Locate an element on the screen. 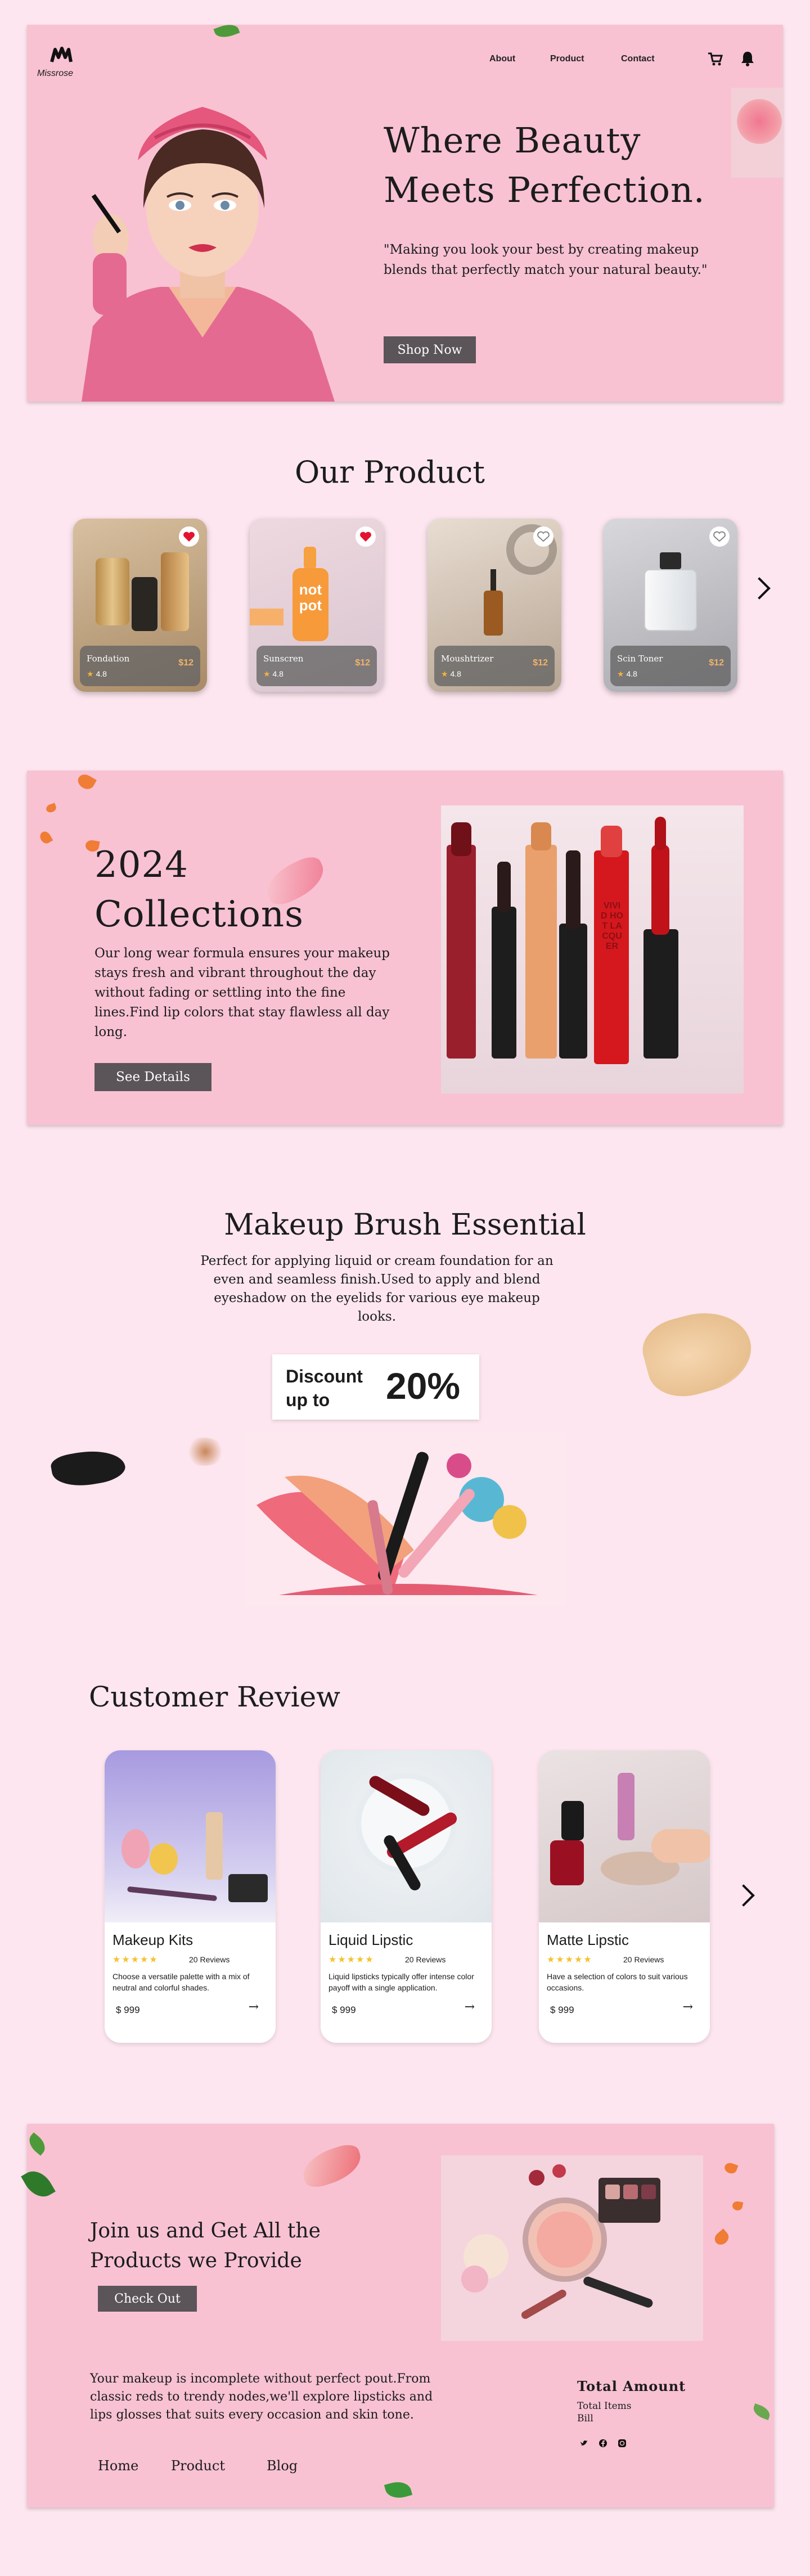 This screenshot has width=810, height=2576. brush-heading: Makeup Brush Essential is located at coordinates (405, 1225).